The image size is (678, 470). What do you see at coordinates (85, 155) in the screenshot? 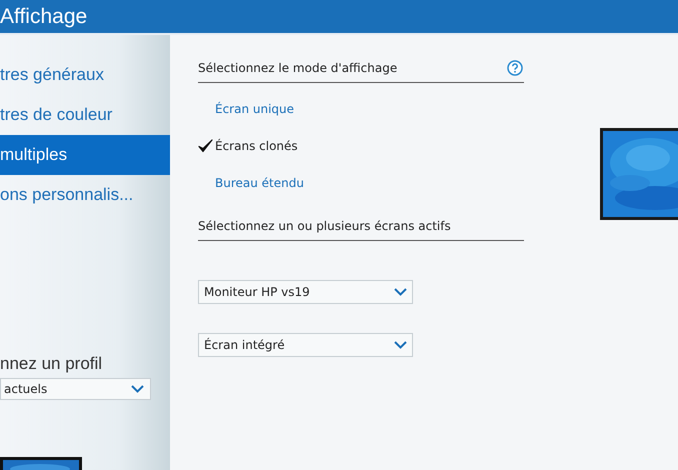
I see `sidebar-item: multiples` at bounding box center [85, 155].